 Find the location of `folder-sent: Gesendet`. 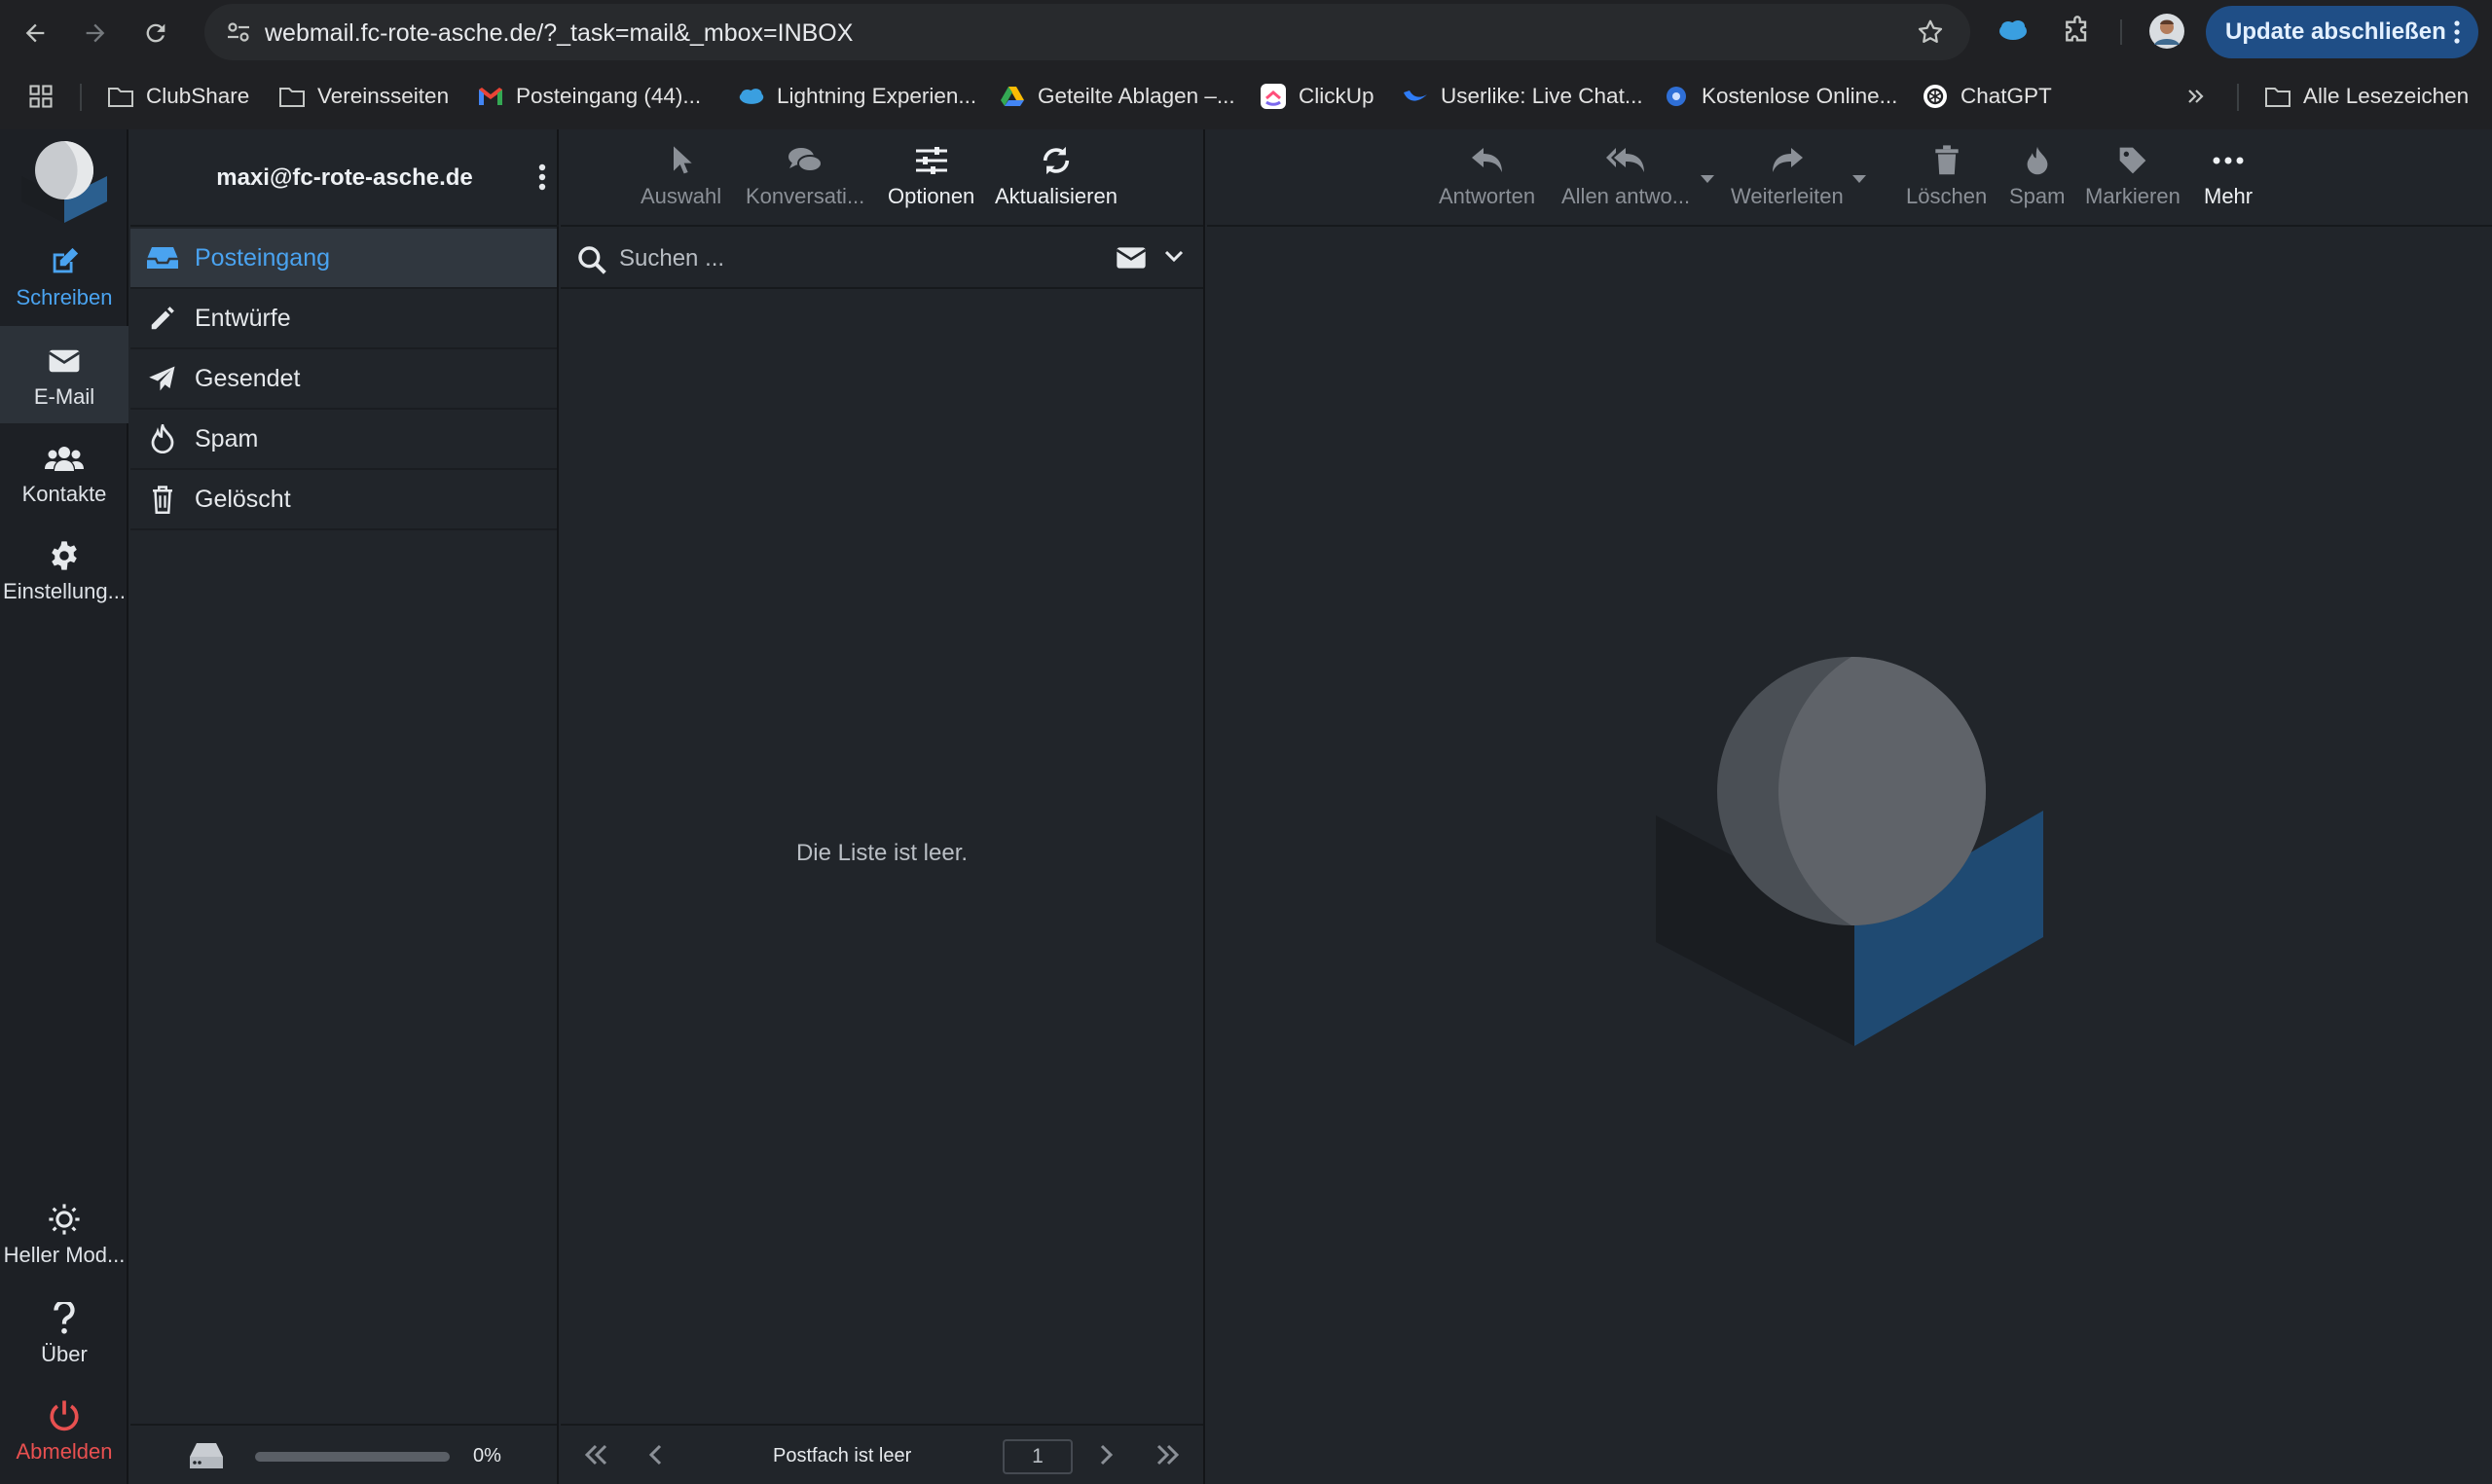

folder-sent: Gesendet is located at coordinates (343, 380).